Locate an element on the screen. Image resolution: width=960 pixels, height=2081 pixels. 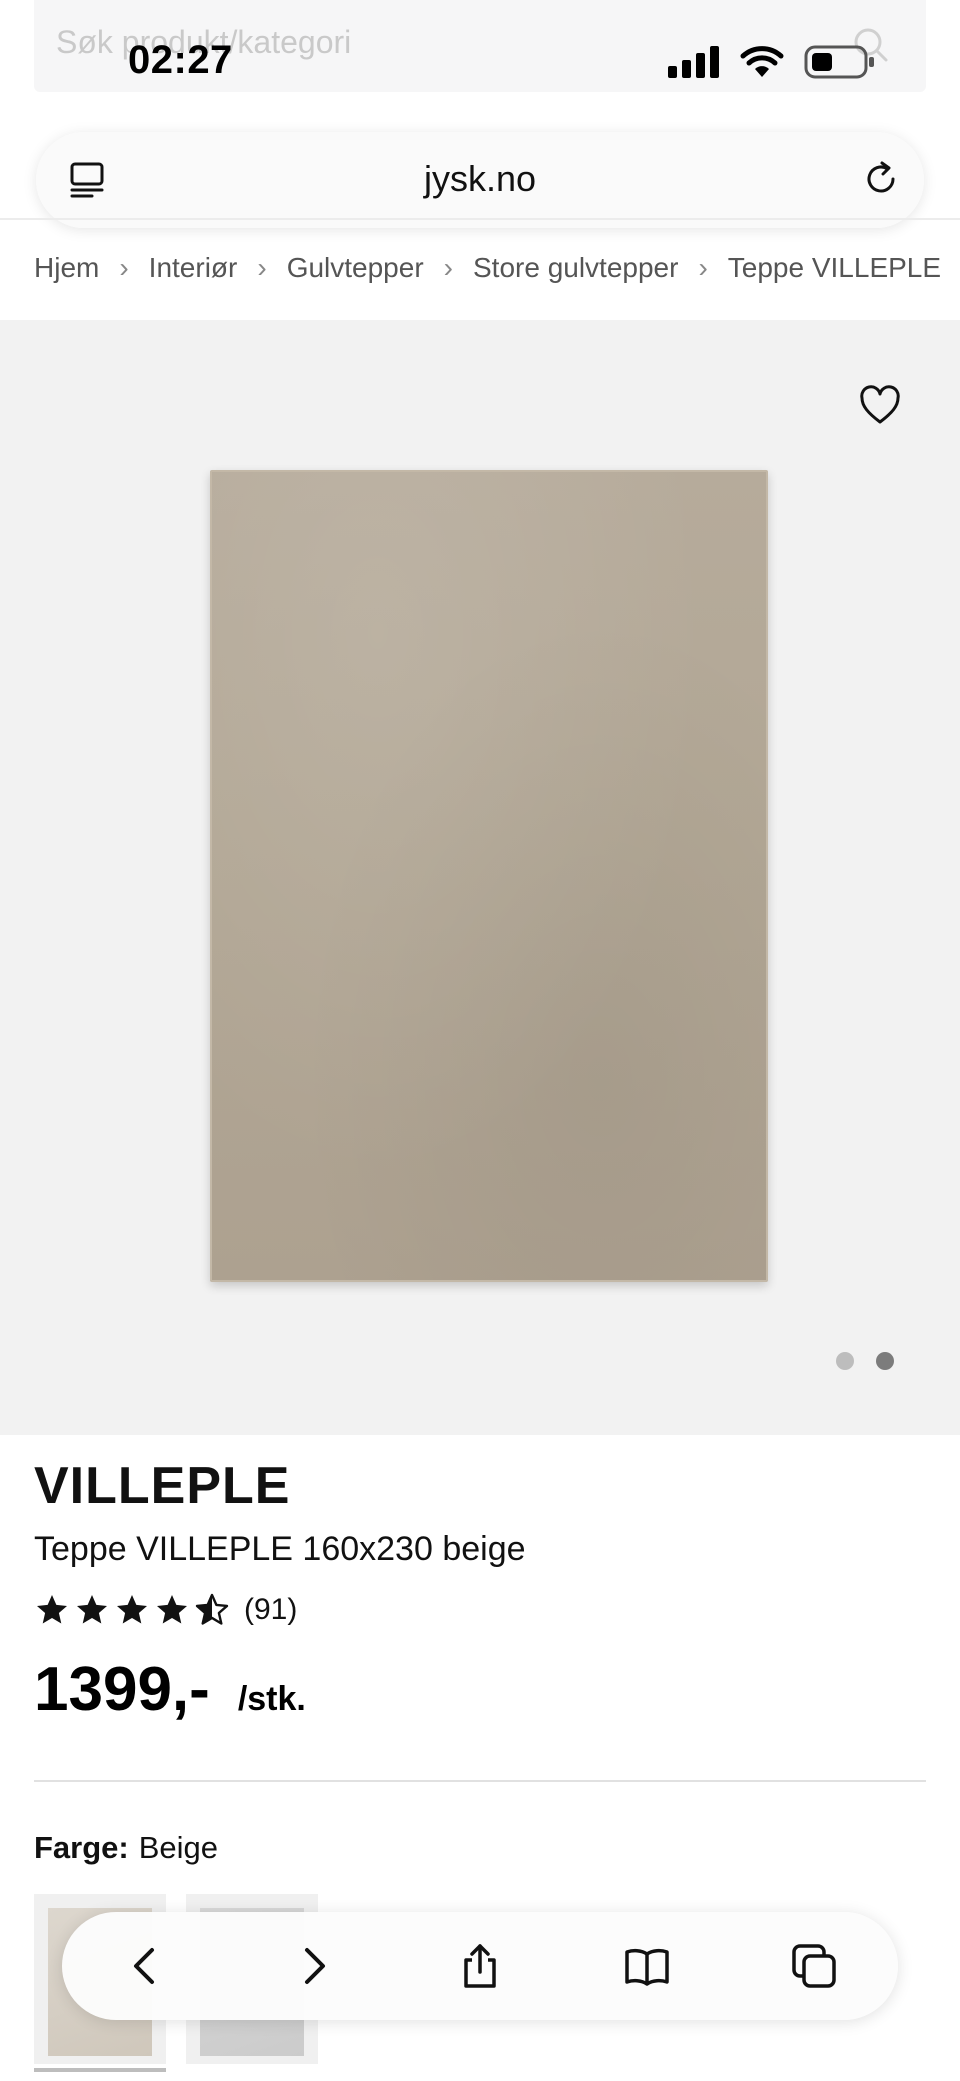
back-icon is located at coordinates (143, 1966).